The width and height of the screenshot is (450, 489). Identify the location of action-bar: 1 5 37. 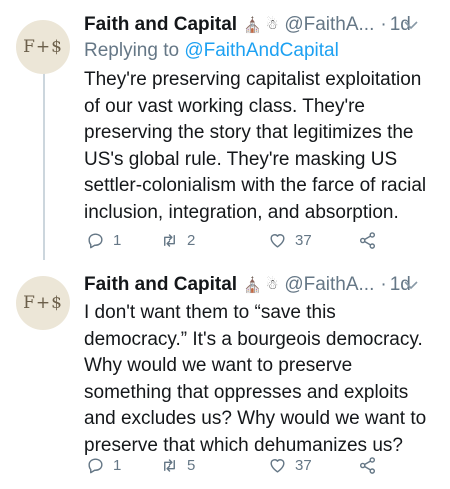
(267, 465).